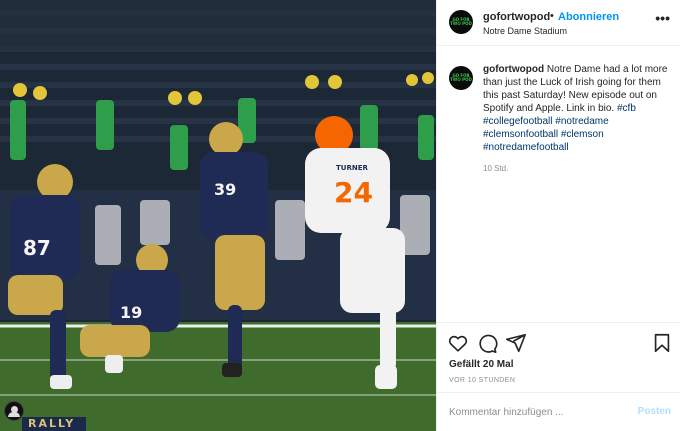  I want to click on jersey-number-19: 19, so click(131, 312).